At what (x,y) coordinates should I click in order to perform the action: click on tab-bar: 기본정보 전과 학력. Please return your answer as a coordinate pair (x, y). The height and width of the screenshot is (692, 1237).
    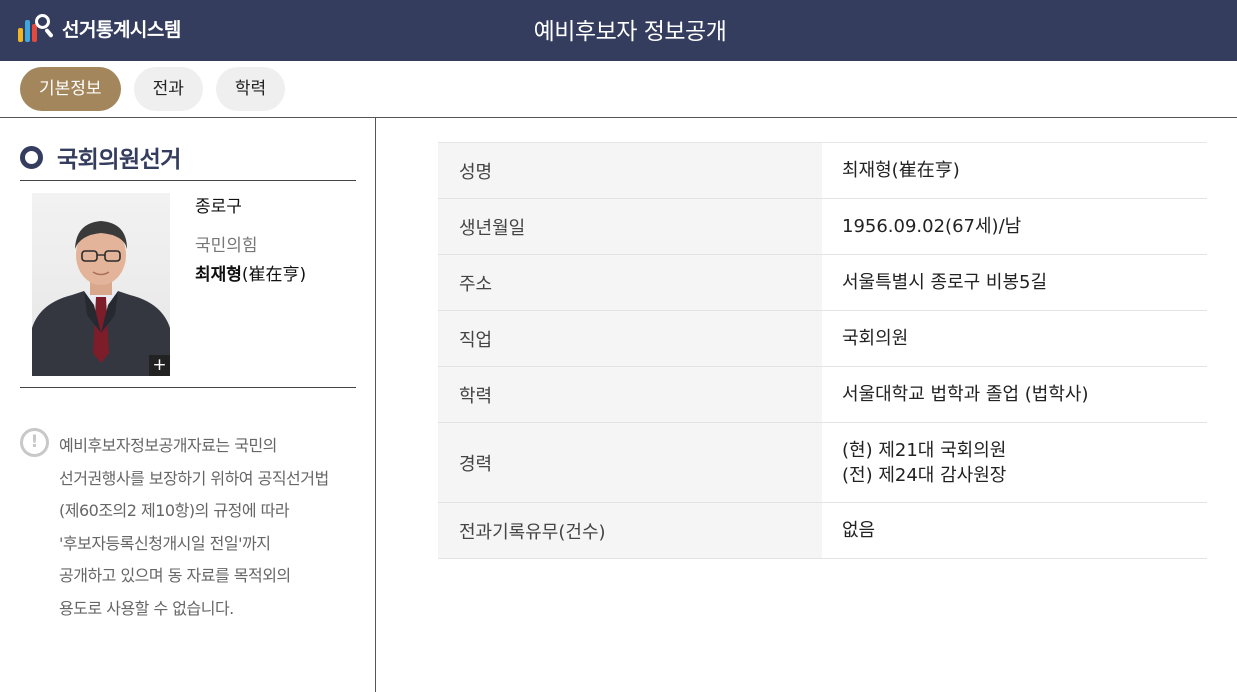
    Looking at the image, I should click on (153, 89).